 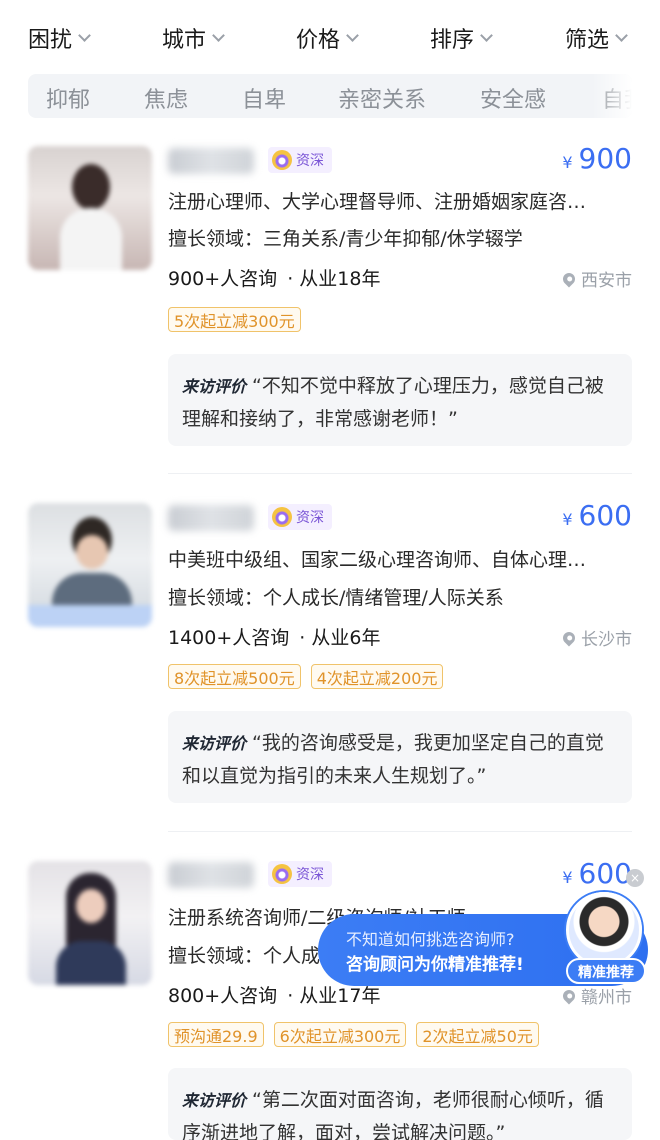 What do you see at coordinates (377, 676) in the screenshot?
I see `promo-tag: 4次起立减200元` at bounding box center [377, 676].